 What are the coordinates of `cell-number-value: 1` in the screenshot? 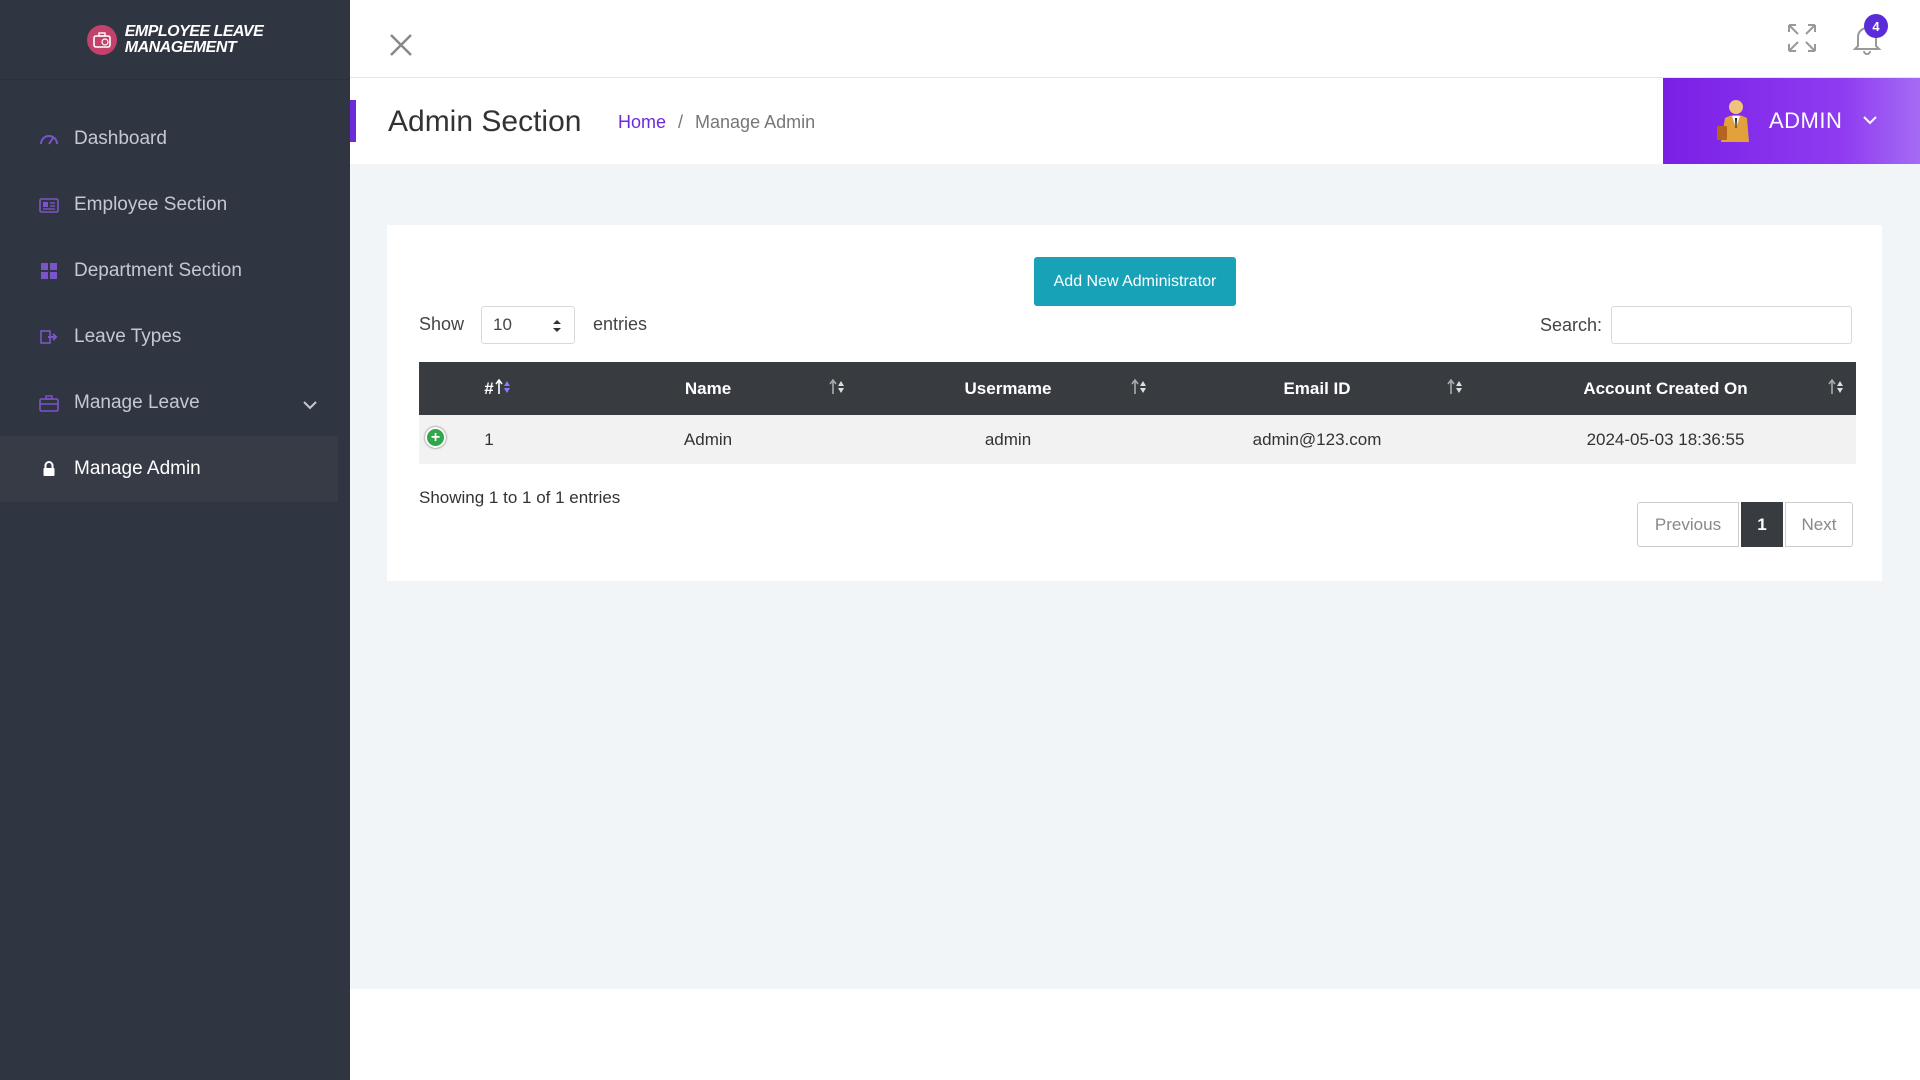 It's located at (489, 439).